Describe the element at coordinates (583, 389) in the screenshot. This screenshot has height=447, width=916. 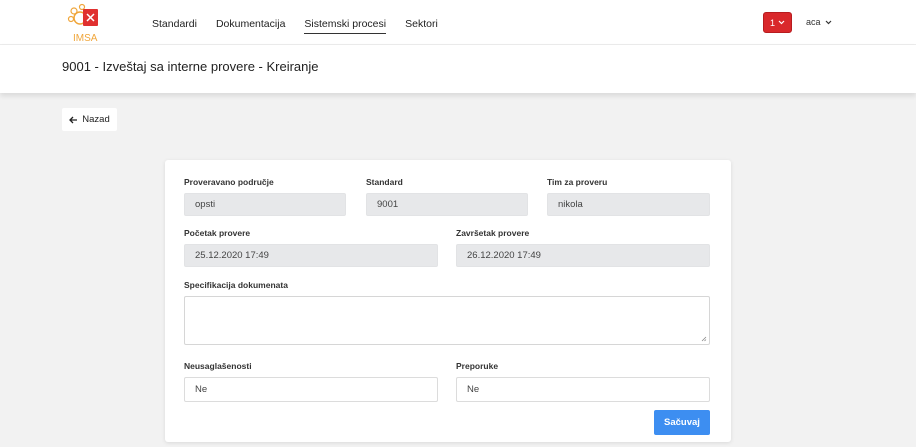
I see `recommendations-field: Ne` at that location.